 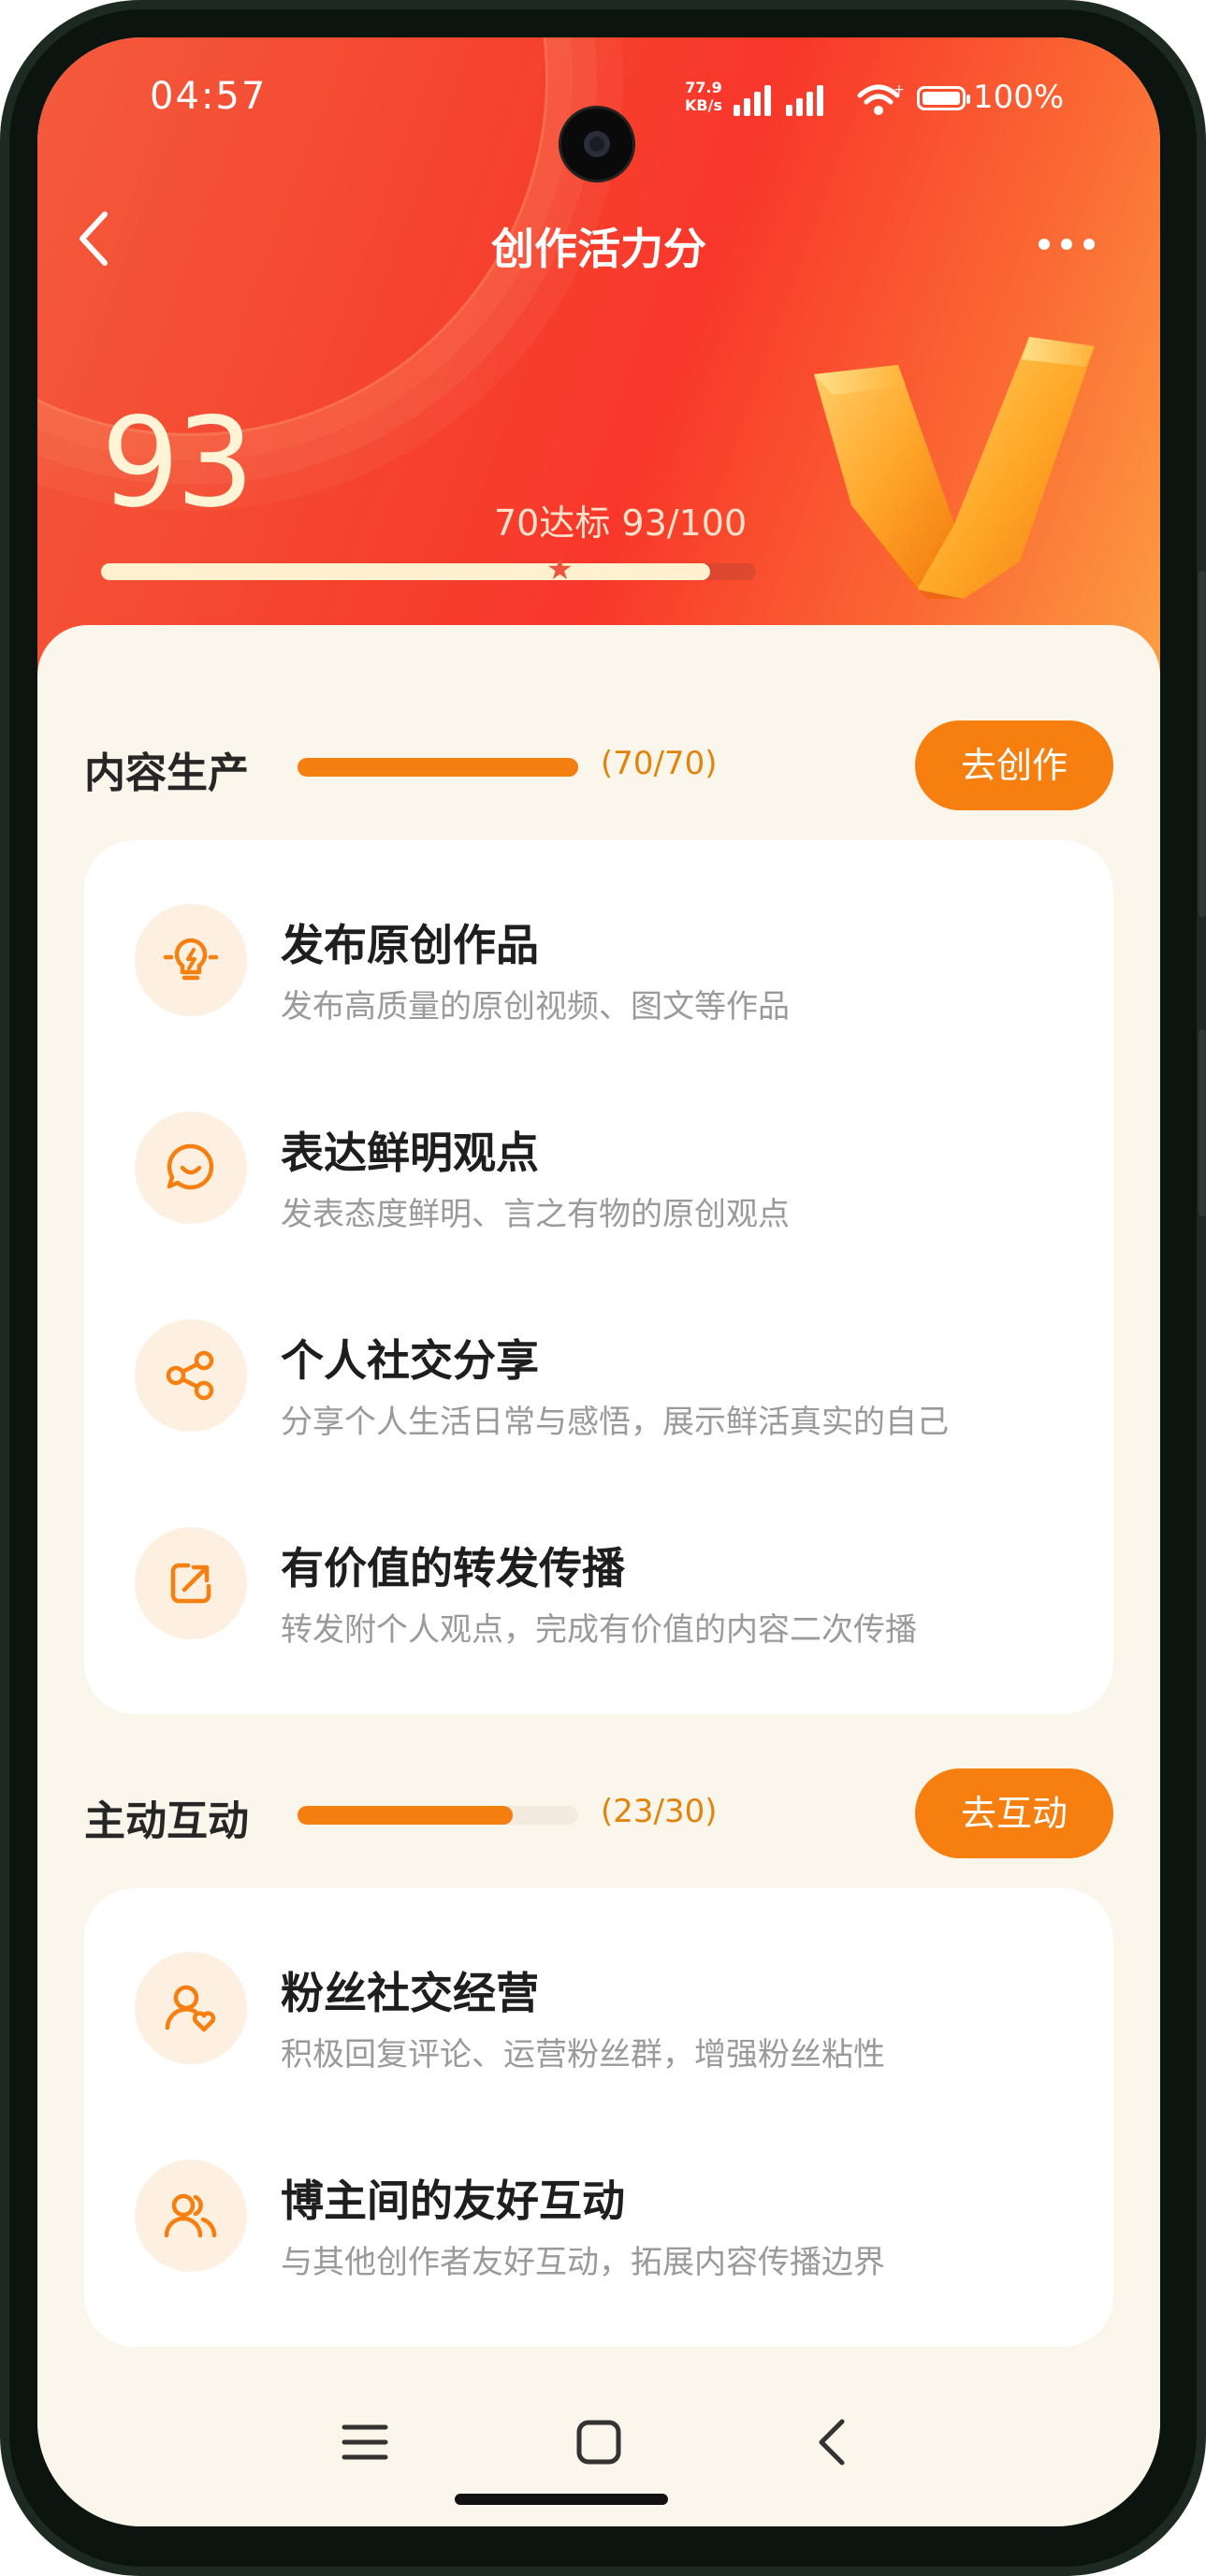 I want to click on v-badge-icon, so click(x=954, y=468).